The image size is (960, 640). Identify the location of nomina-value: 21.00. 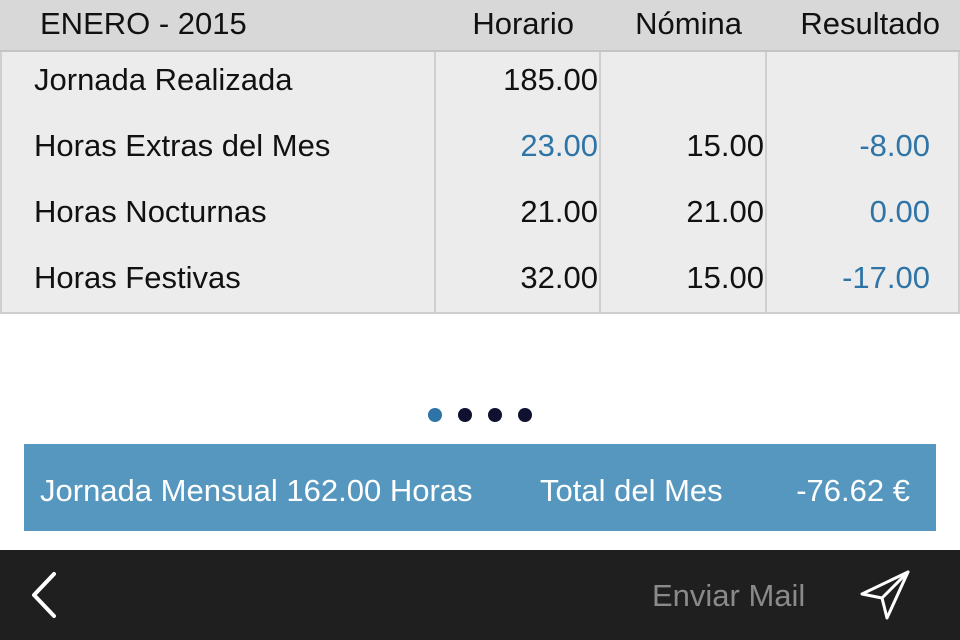
(725, 211).